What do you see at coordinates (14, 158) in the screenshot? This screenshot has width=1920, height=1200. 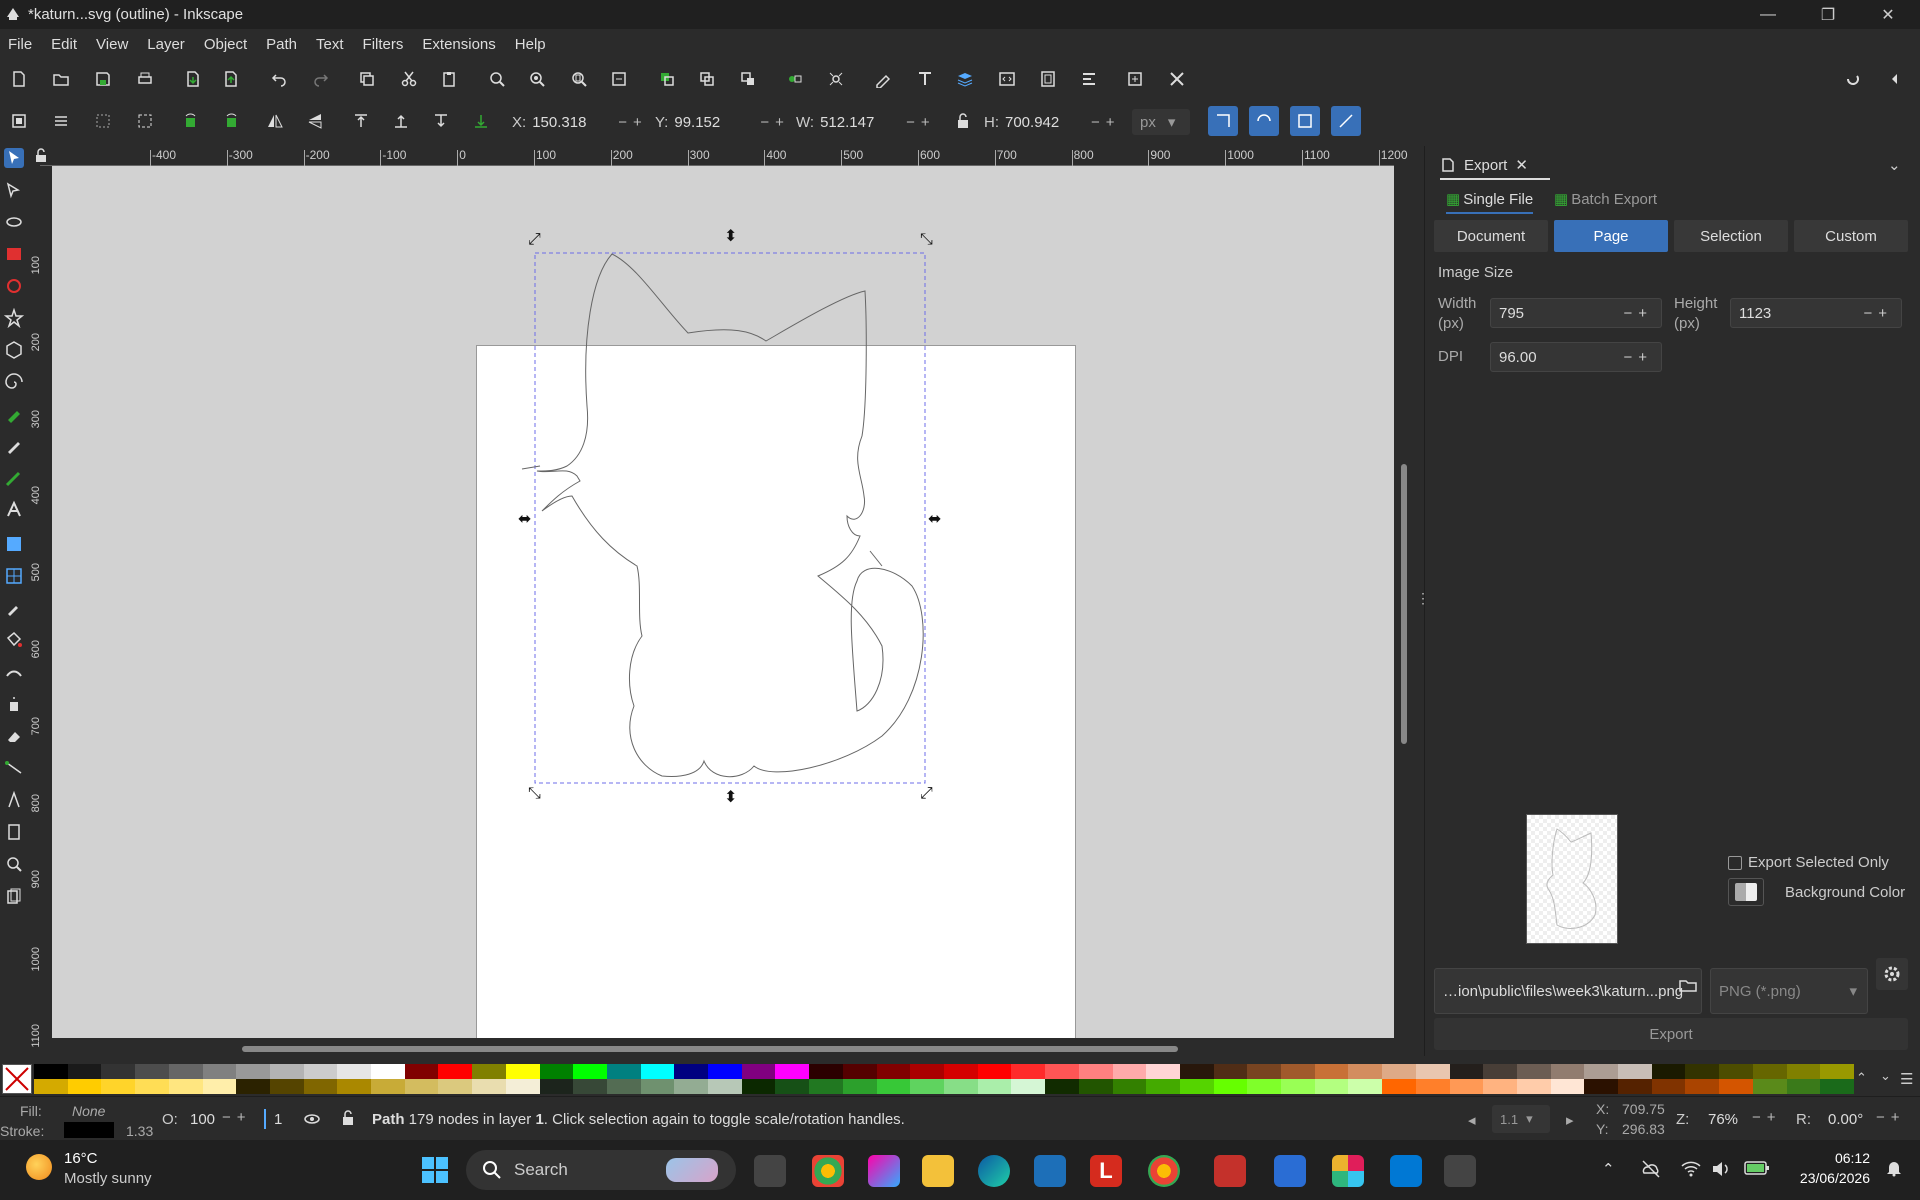 I see `selector-tool-icon` at bounding box center [14, 158].